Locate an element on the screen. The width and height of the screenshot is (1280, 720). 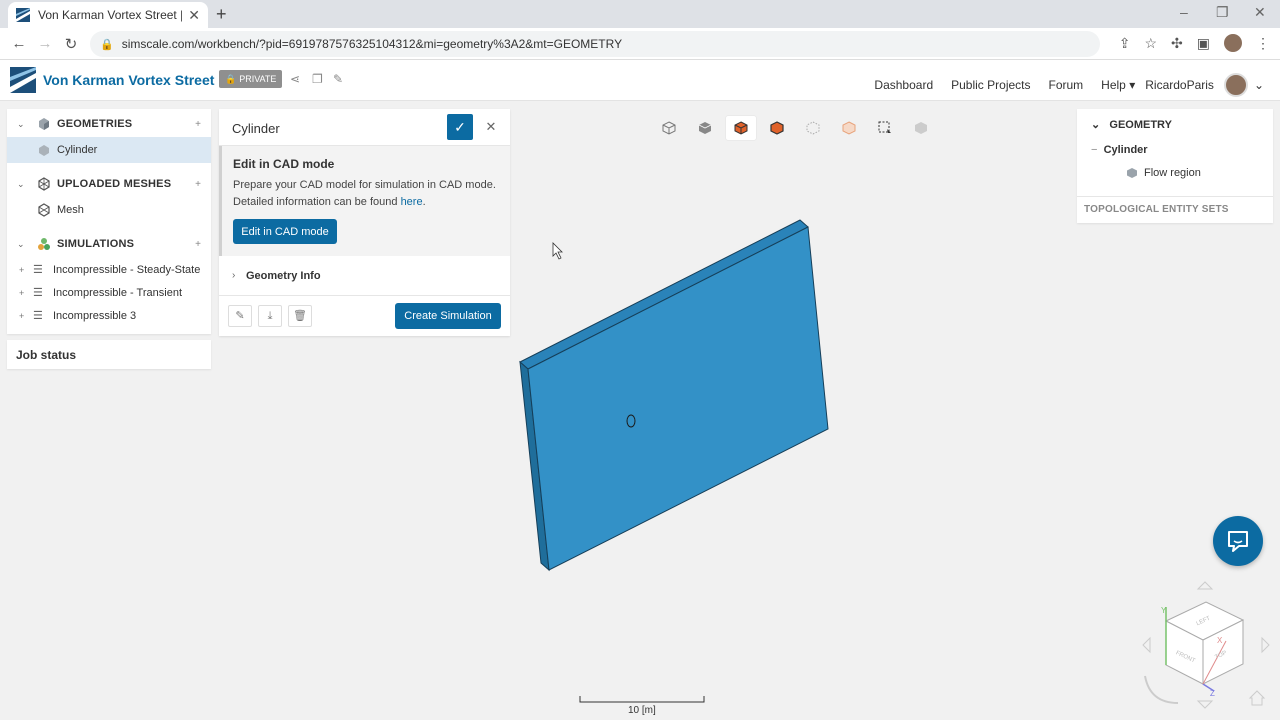
chat-icon is located at coordinates (1238, 541).